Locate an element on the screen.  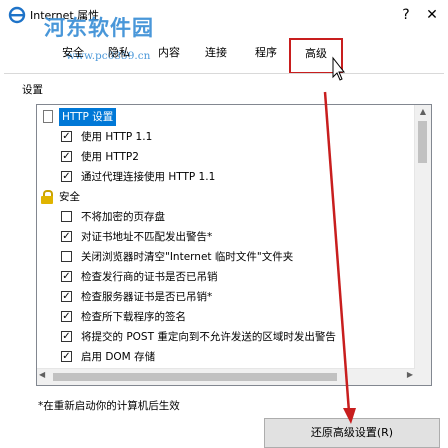
tab-advanced: 高级 is located at coordinates (316, 56).